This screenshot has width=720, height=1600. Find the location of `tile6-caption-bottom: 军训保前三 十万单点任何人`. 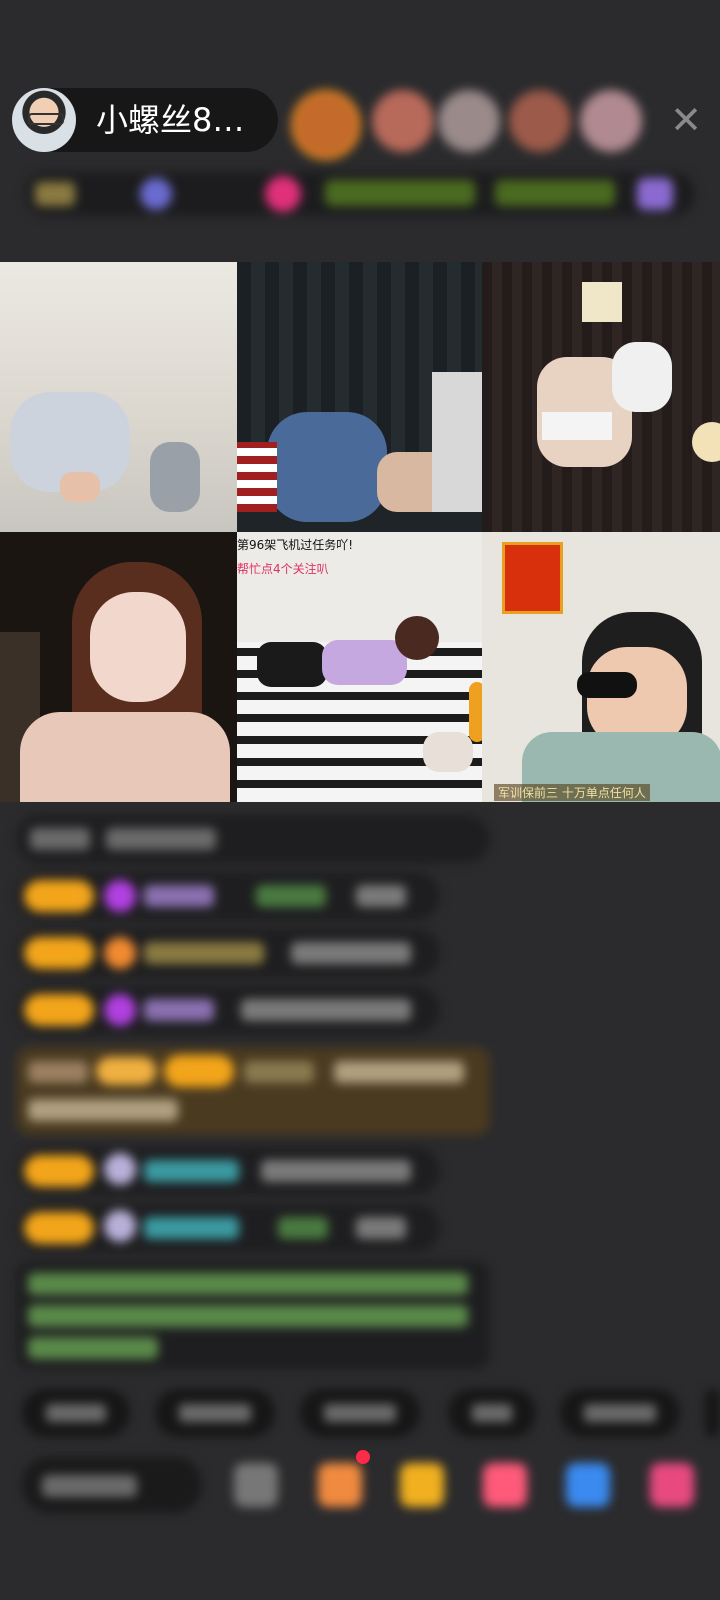

tile6-caption-bottom: 军训保前三 十万单点任何人 is located at coordinates (572, 792).